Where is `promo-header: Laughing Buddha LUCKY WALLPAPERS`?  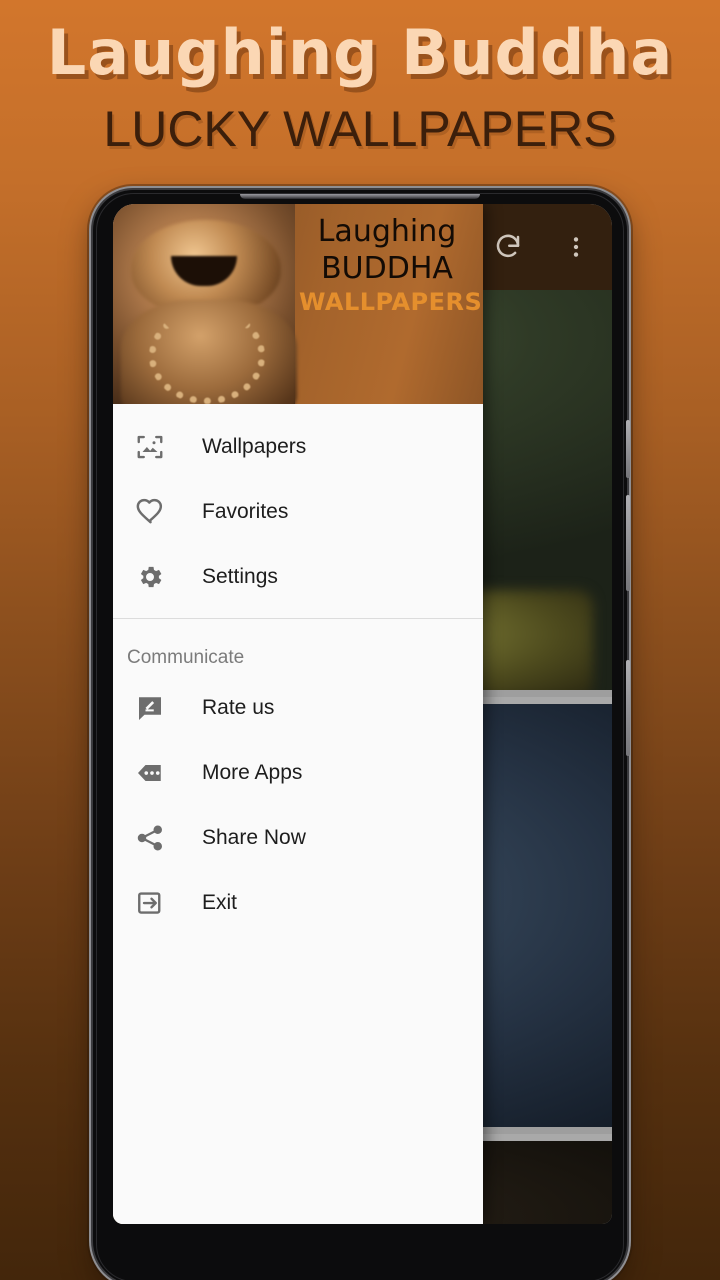
promo-header: Laughing Buddha LUCKY WALLPAPERS is located at coordinates (360, 92).